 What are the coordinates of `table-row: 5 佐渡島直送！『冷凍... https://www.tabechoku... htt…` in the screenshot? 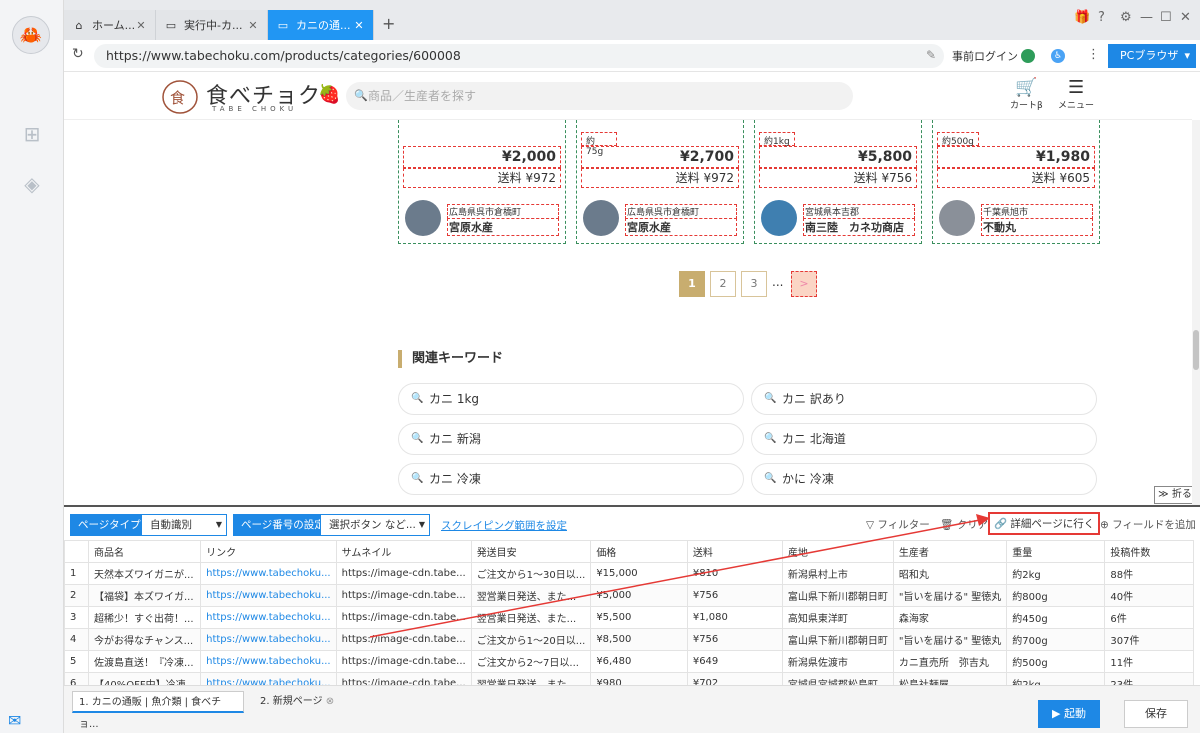 It's located at (629, 661).